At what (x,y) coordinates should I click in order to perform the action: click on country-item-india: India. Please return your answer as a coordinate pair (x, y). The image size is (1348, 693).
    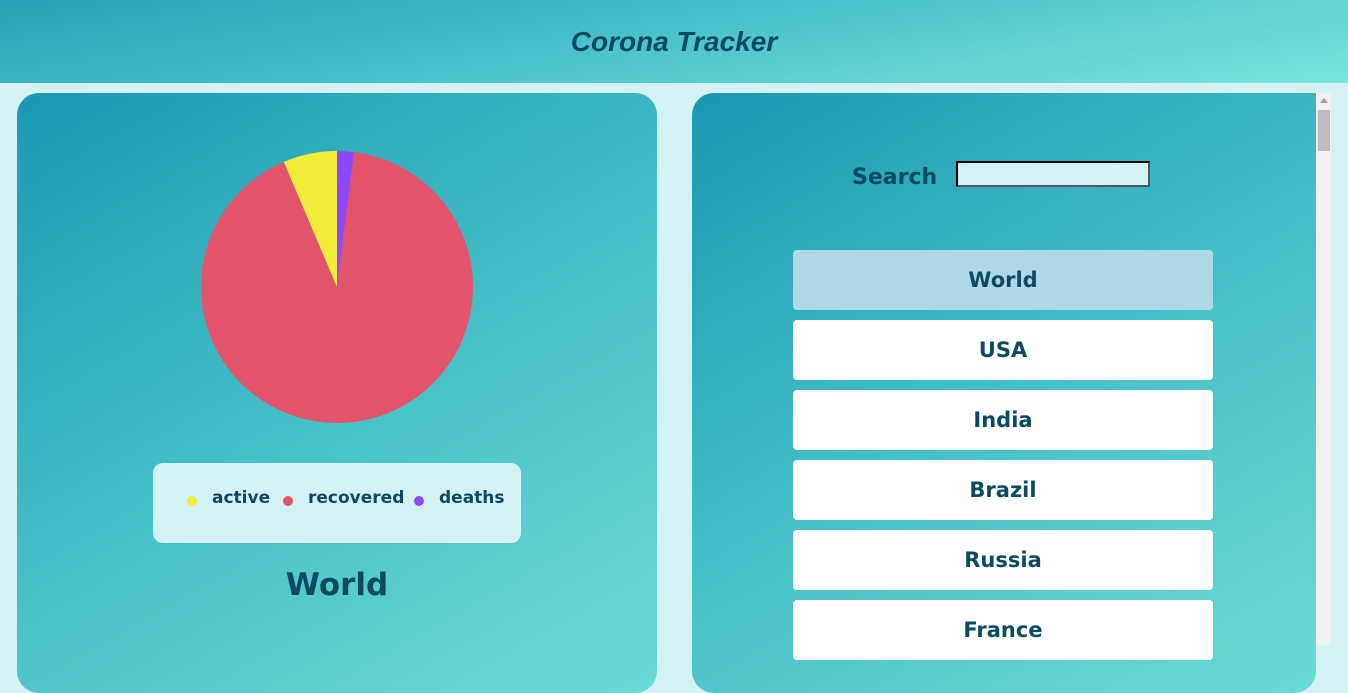
    Looking at the image, I should click on (1003, 420).